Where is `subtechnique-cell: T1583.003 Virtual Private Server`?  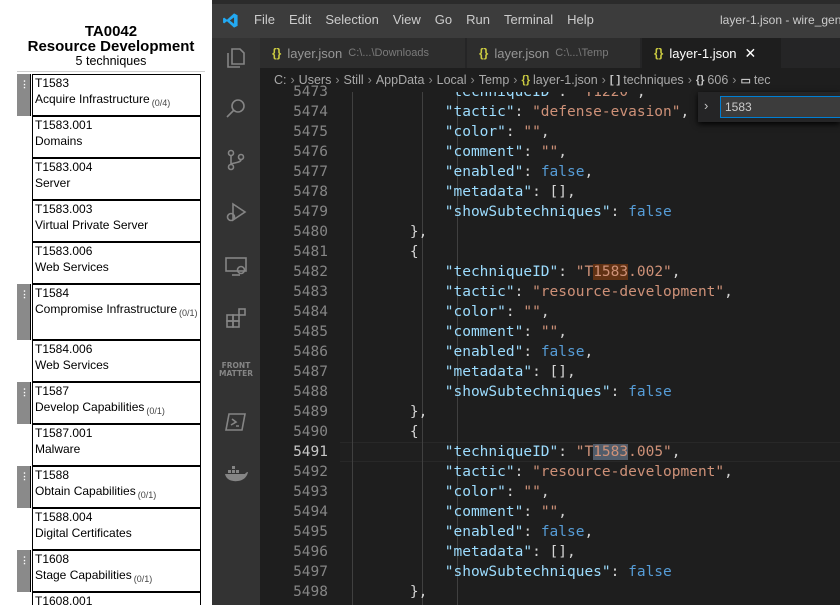 subtechnique-cell: T1583.003 Virtual Private Server is located at coordinates (111, 221).